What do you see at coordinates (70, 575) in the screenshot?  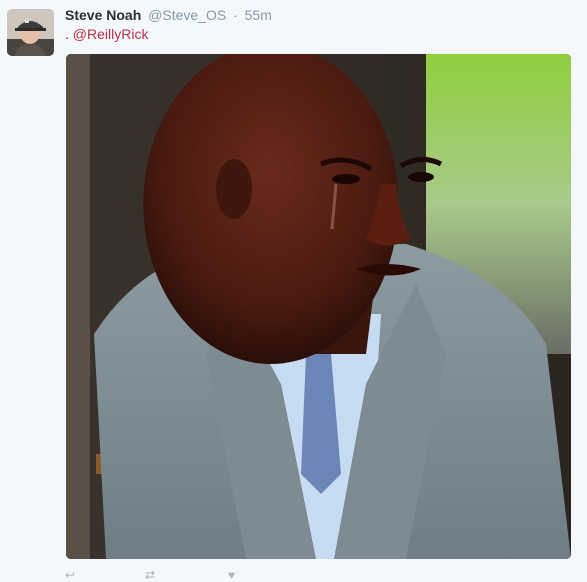 I see `reply-icon: ↩` at bounding box center [70, 575].